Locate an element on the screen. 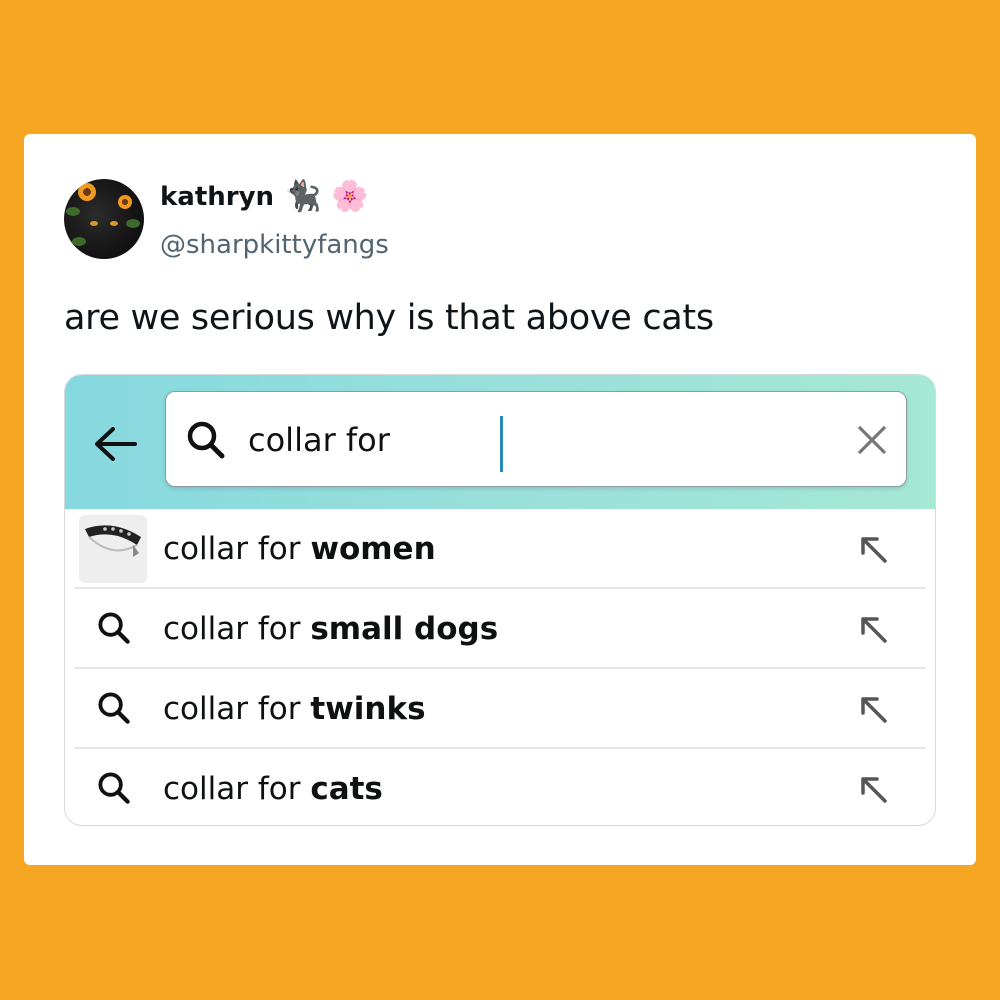 The width and height of the screenshot is (1000, 1000). avatar is located at coordinates (104, 219).